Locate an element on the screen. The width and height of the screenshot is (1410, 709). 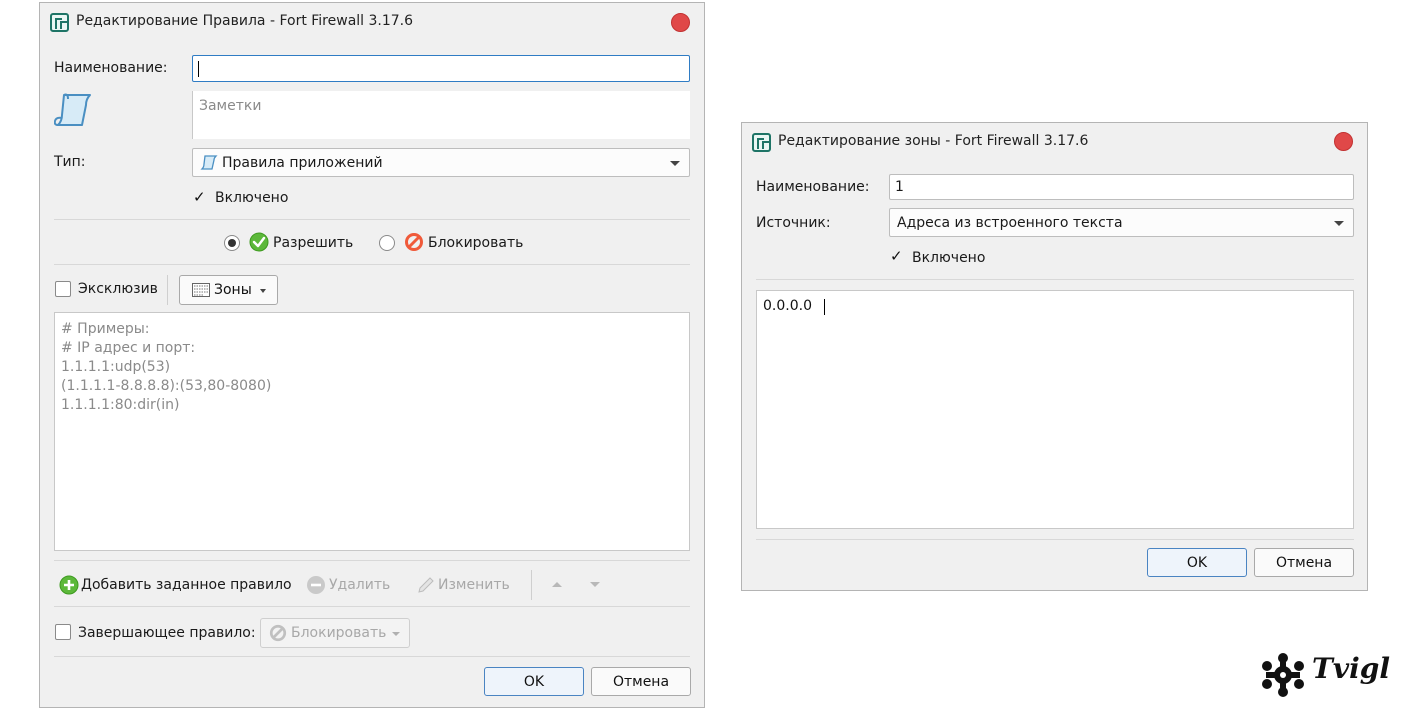
allow-radio is located at coordinates (232, 243).